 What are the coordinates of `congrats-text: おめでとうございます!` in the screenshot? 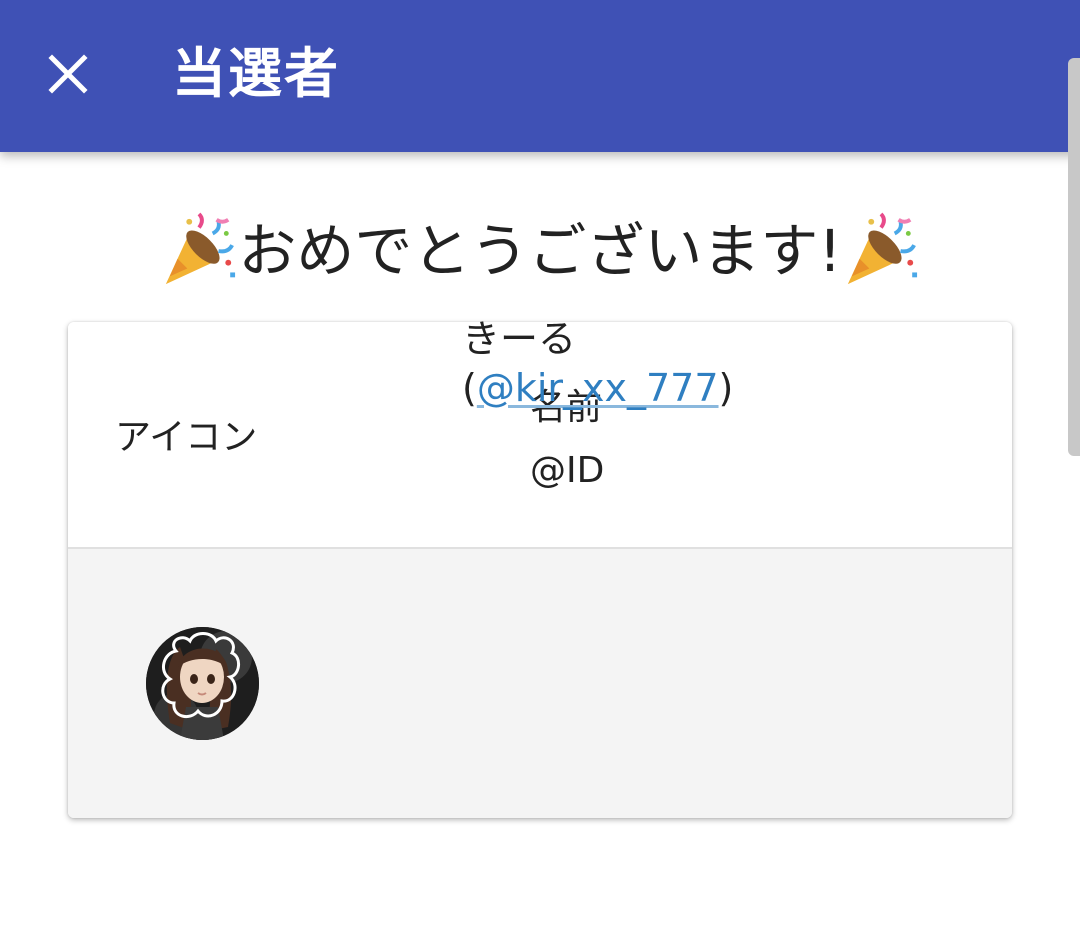 It's located at (540, 251).